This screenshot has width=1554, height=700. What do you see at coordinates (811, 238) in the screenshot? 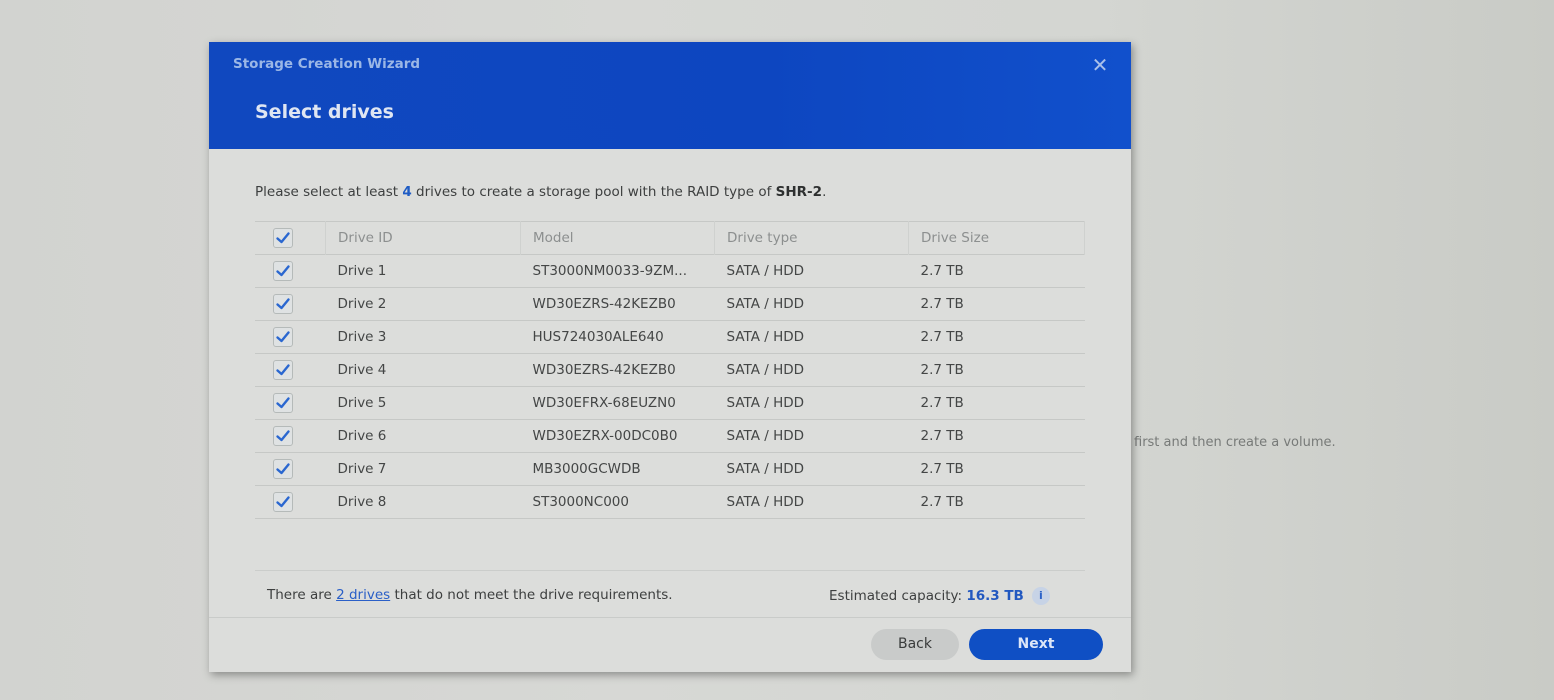
I see `column-header-drive-type: Drive type` at bounding box center [811, 238].